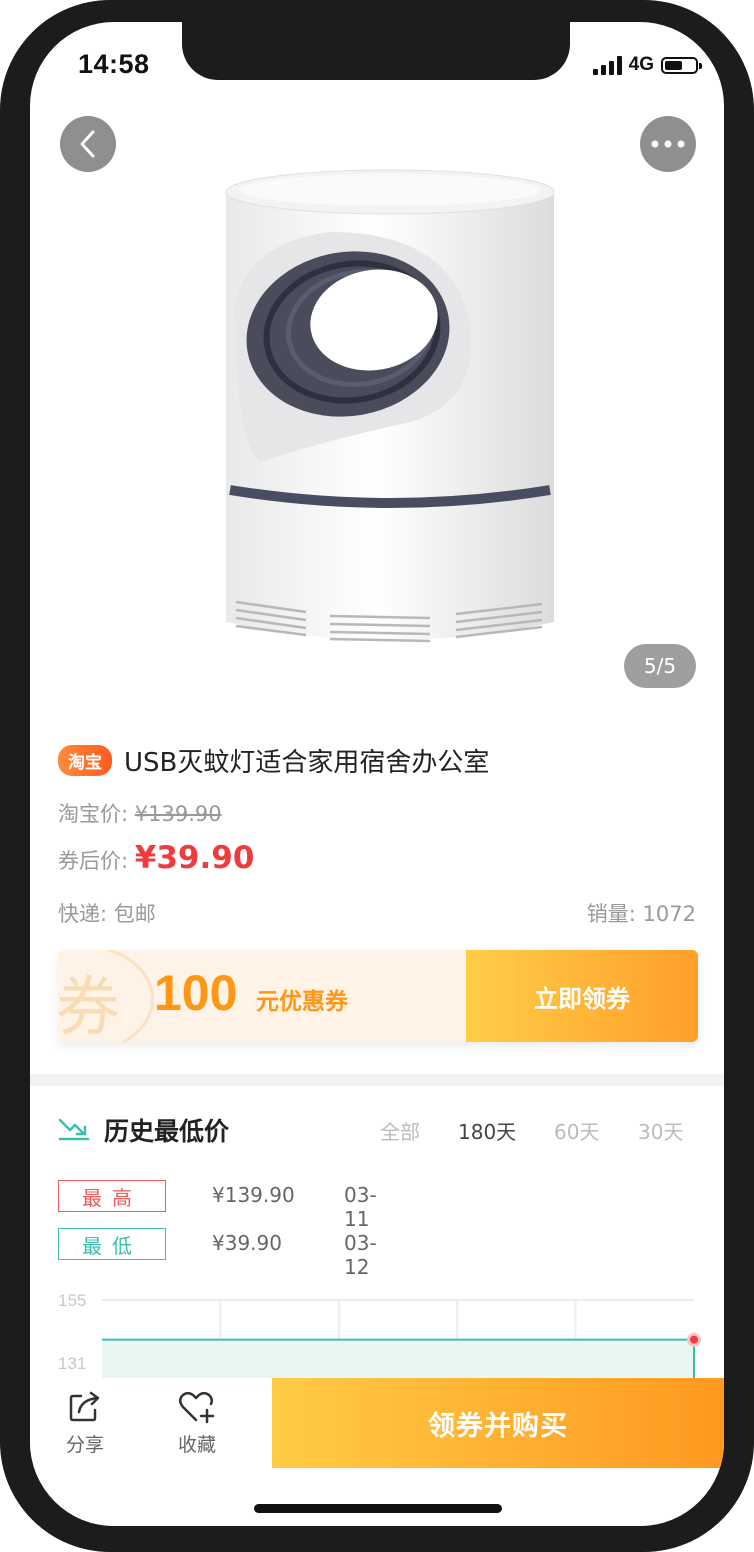 The width and height of the screenshot is (754, 1552). What do you see at coordinates (112, 1196) in the screenshot?
I see `highest-tag: 最高` at bounding box center [112, 1196].